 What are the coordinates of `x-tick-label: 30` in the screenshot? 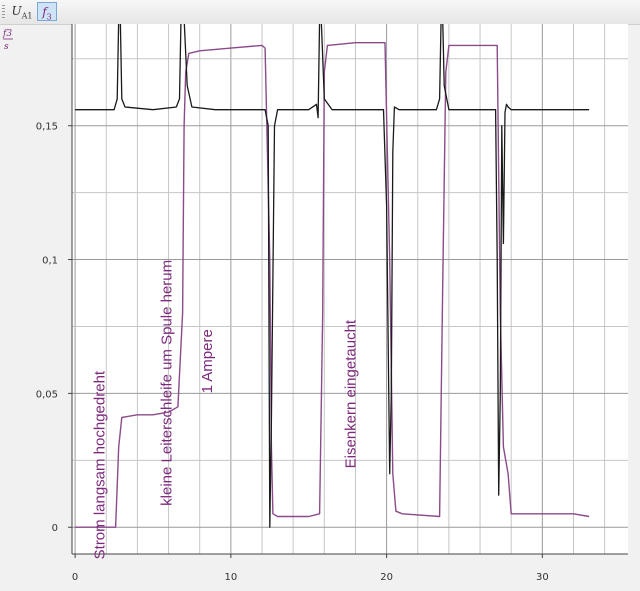 It's located at (542, 577).